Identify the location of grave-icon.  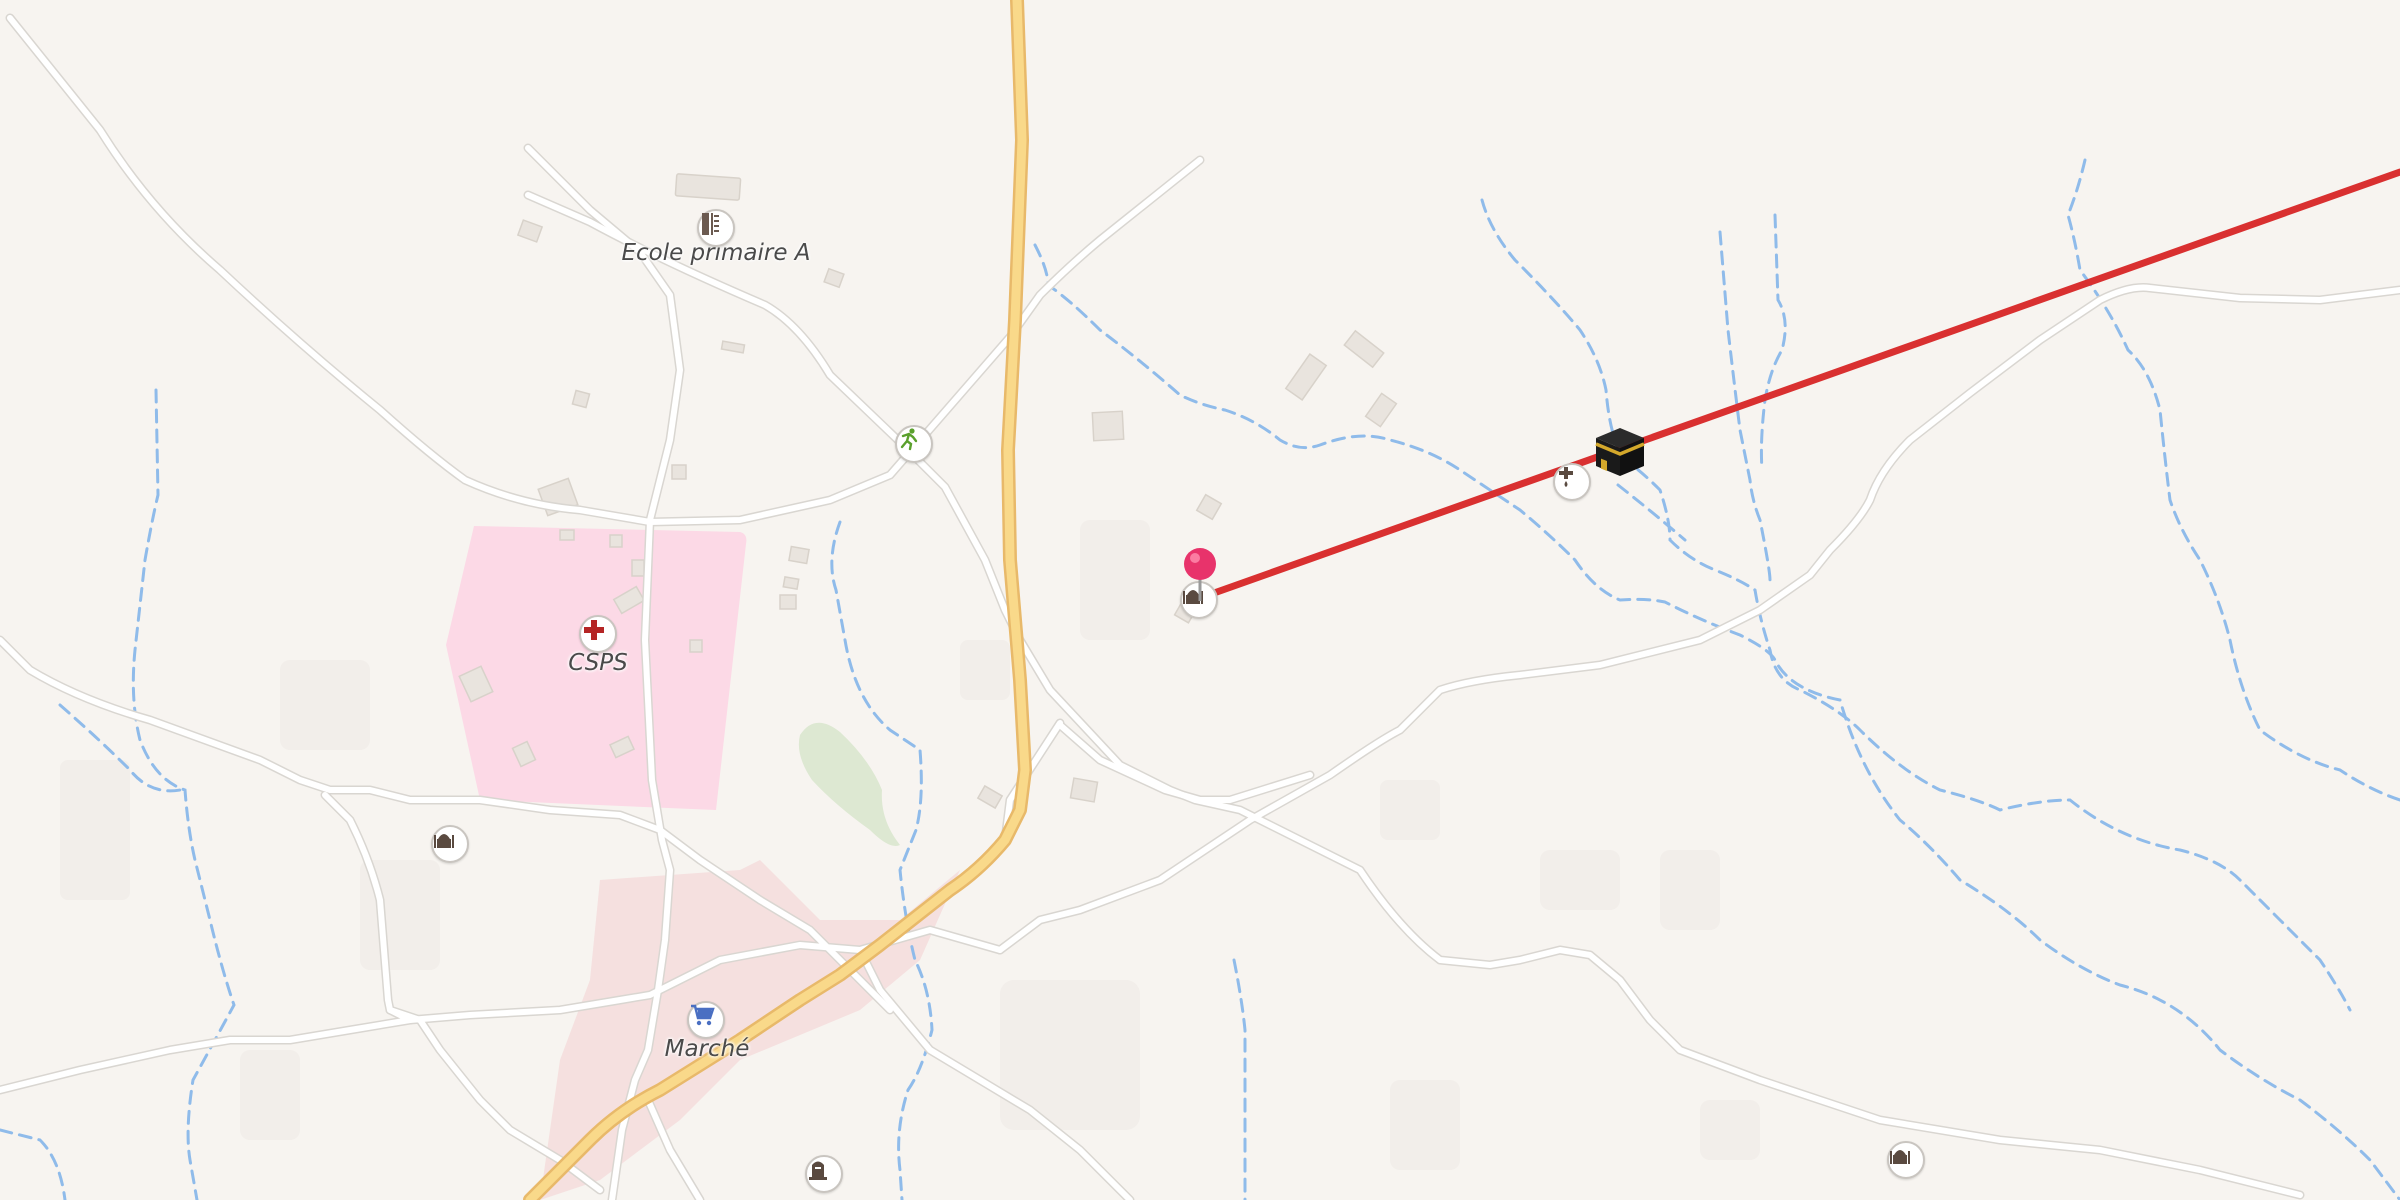
(824, 1174).